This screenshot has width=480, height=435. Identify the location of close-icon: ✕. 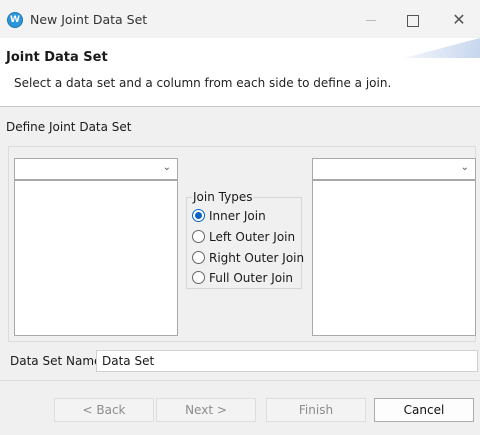
(459, 19).